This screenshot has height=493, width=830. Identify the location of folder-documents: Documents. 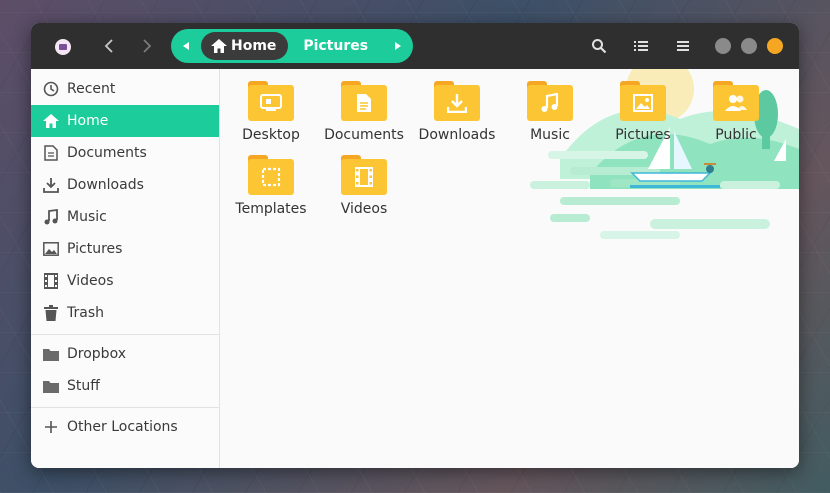
(364, 116).